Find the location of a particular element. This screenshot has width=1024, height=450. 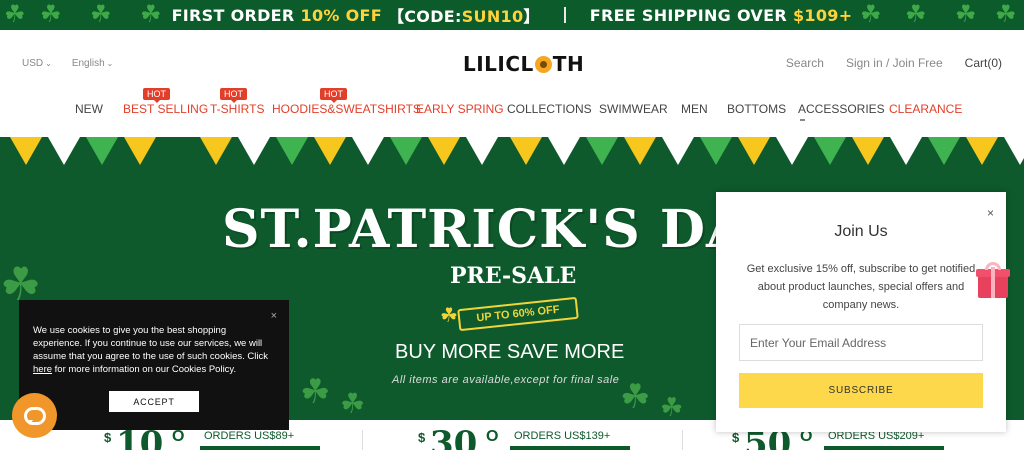

nav-item-men: MEN is located at coordinates (694, 109).